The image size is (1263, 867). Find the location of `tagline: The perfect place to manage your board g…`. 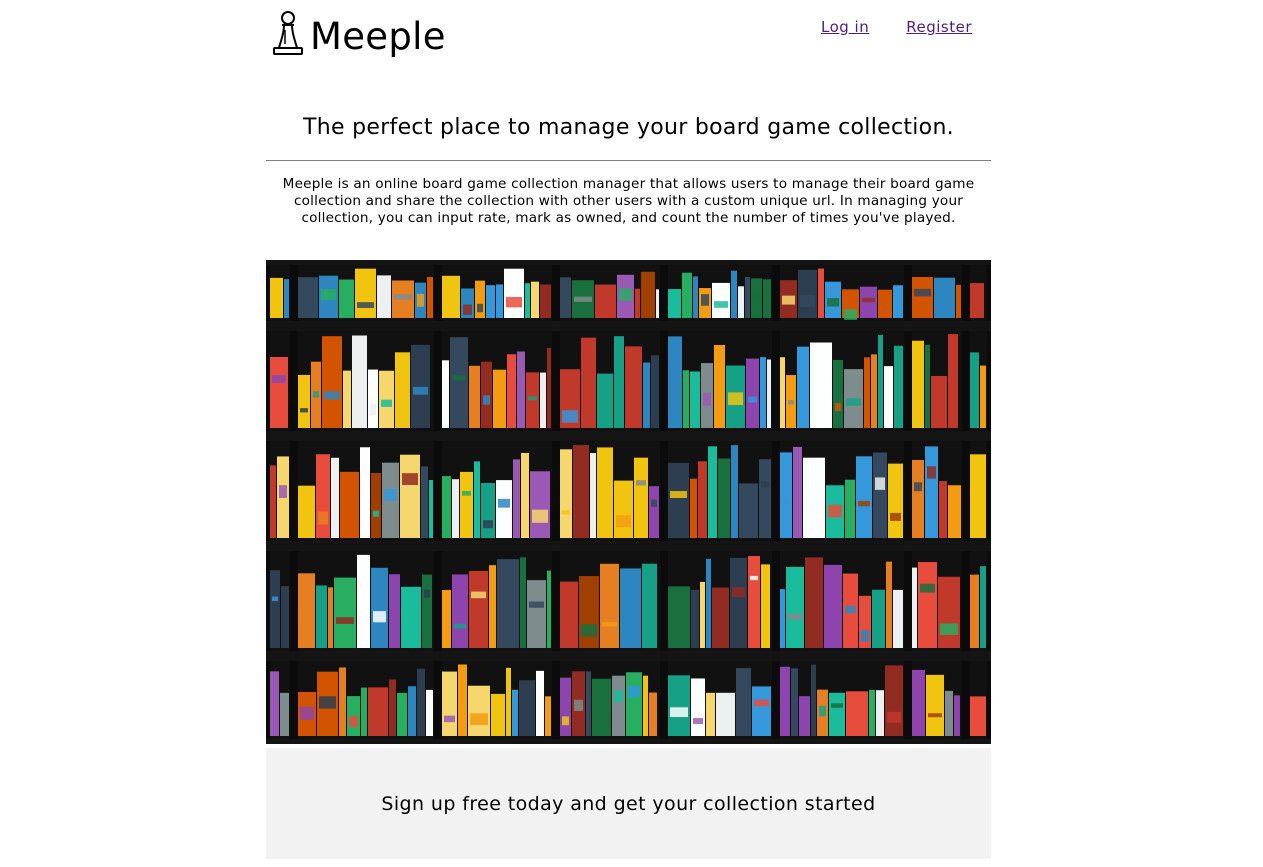

tagline: The perfect place to manage your board g… is located at coordinates (628, 127).